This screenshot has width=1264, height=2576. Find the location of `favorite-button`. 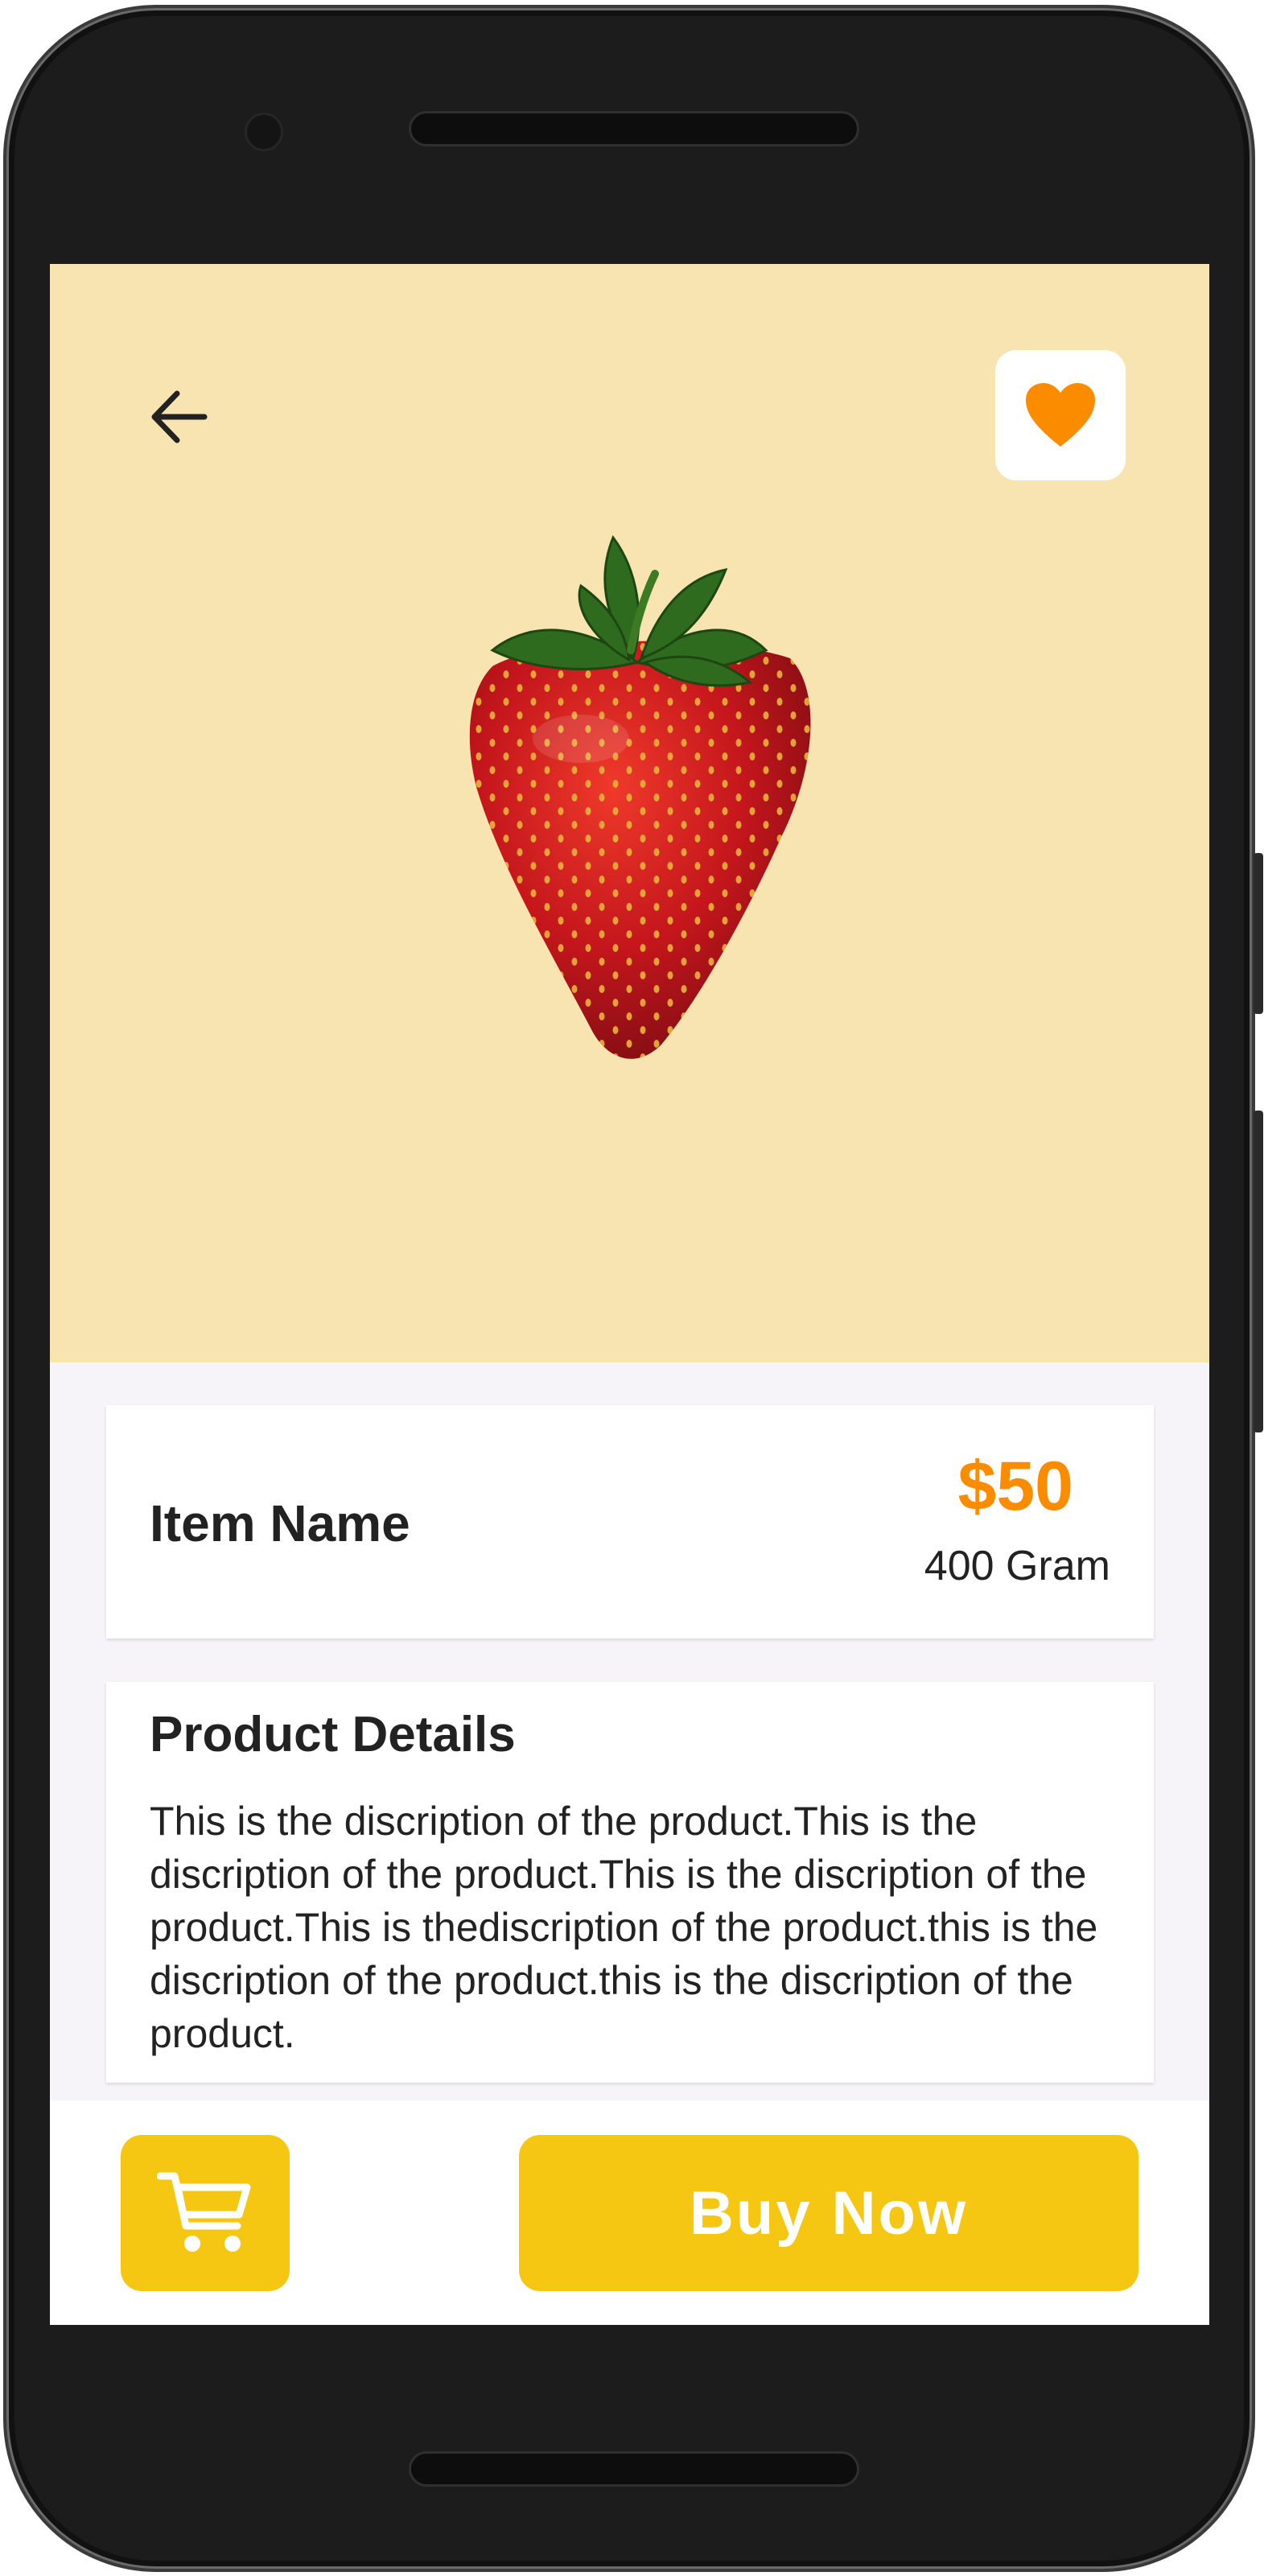

favorite-button is located at coordinates (1061, 415).